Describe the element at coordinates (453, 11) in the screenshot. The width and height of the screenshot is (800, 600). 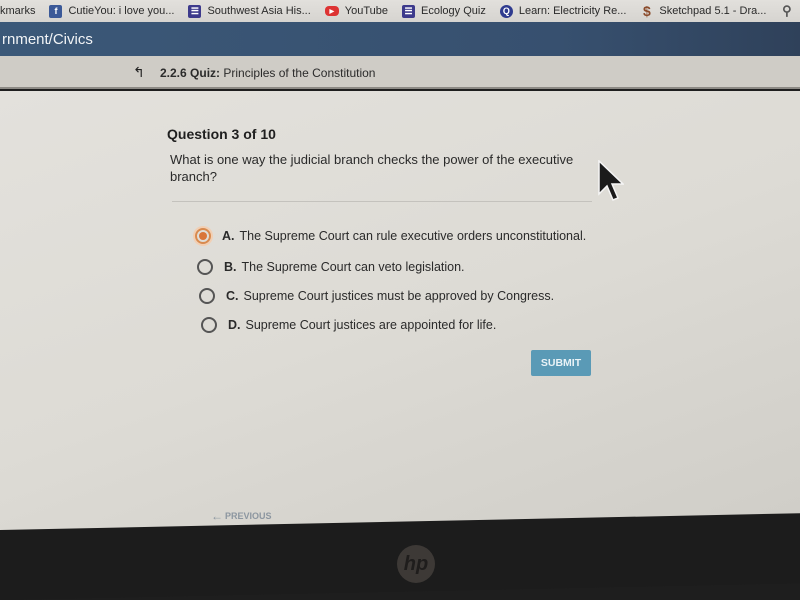
I see `bookmark-label: Ecology Quiz` at that location.